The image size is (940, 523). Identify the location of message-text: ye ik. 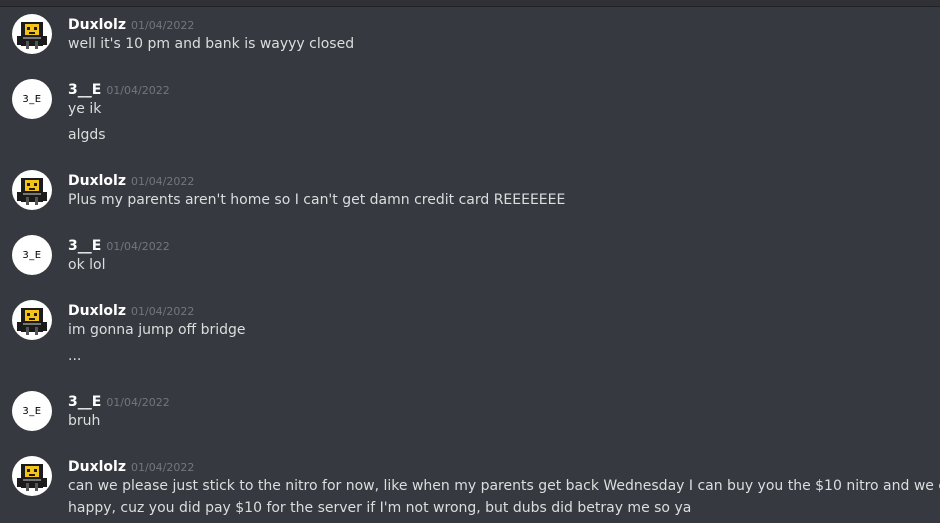
(85, 109).